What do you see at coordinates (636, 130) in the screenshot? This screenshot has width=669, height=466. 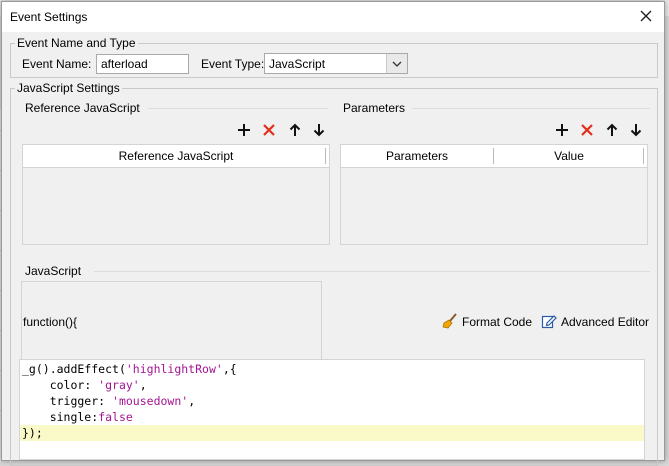 I see `move-parameter-down-button` at bounding box center [636, 130].